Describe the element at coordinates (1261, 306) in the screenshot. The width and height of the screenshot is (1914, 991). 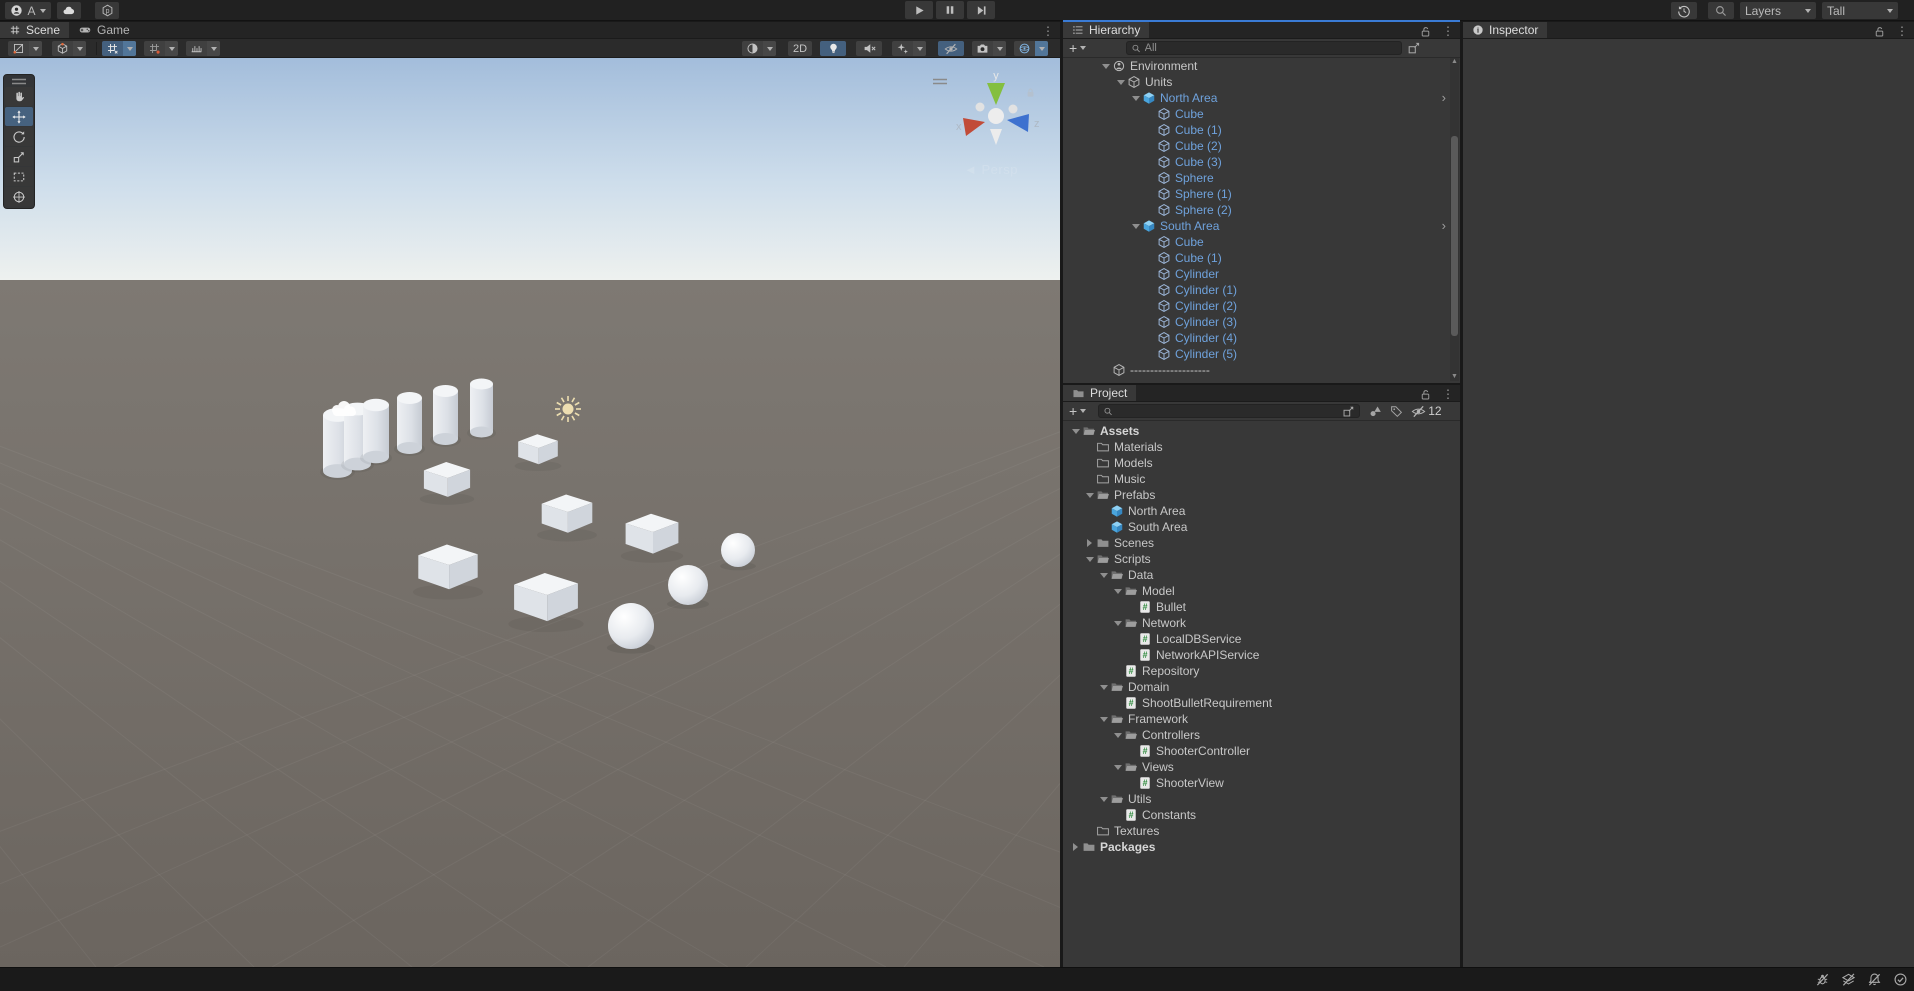
I see `hierarchy-item: Cylinder (2)` at that location.